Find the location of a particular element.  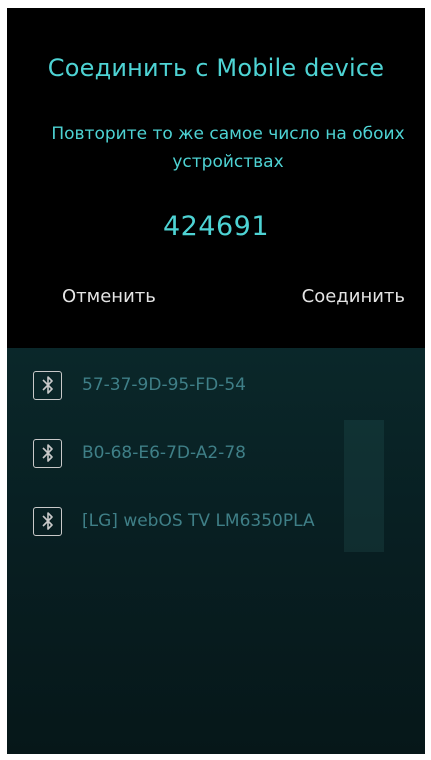

device-item: [LG] webOS TV LM6350PLA is located at coordinates (213, 521).